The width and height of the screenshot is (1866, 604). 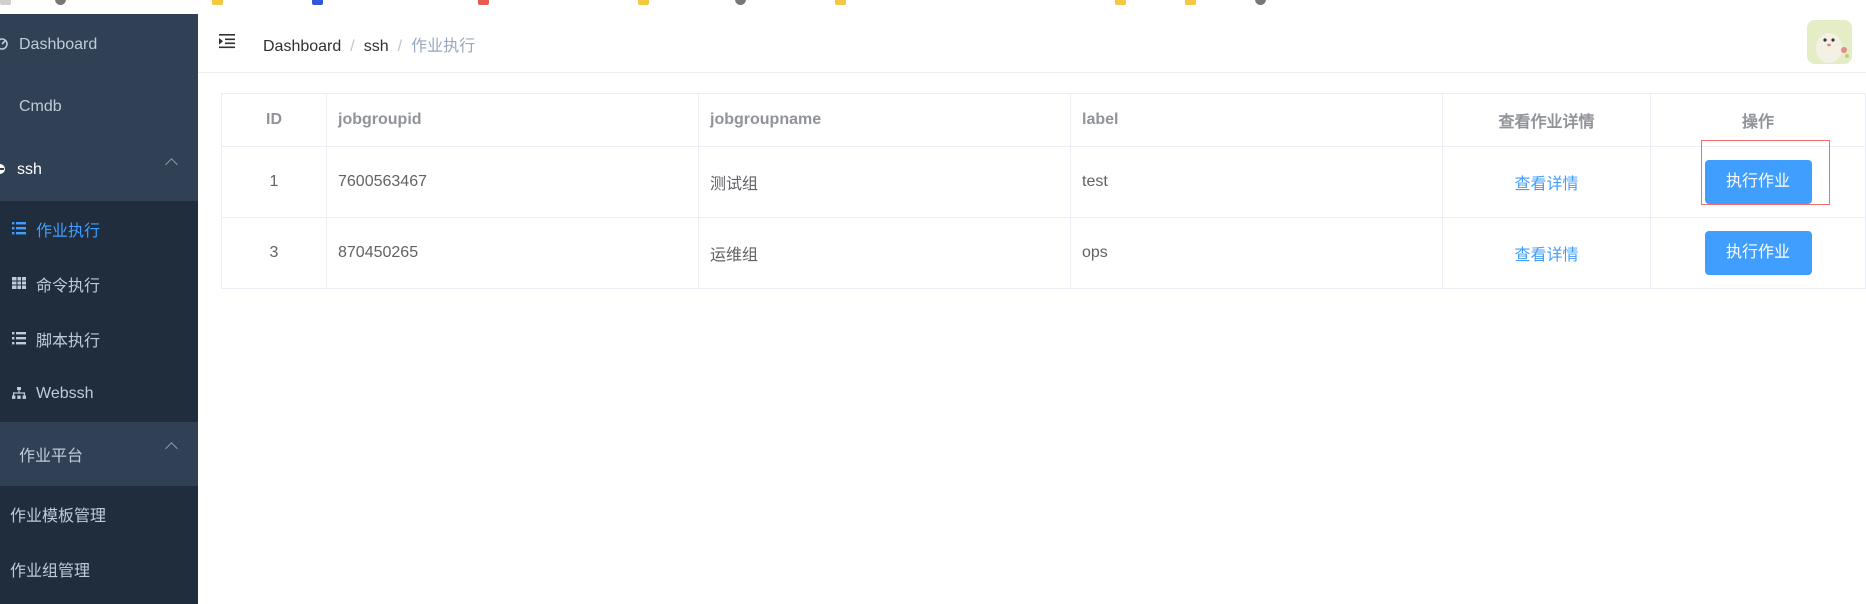 I want to click on column-header-label: label, so click(x=1256, y=120).